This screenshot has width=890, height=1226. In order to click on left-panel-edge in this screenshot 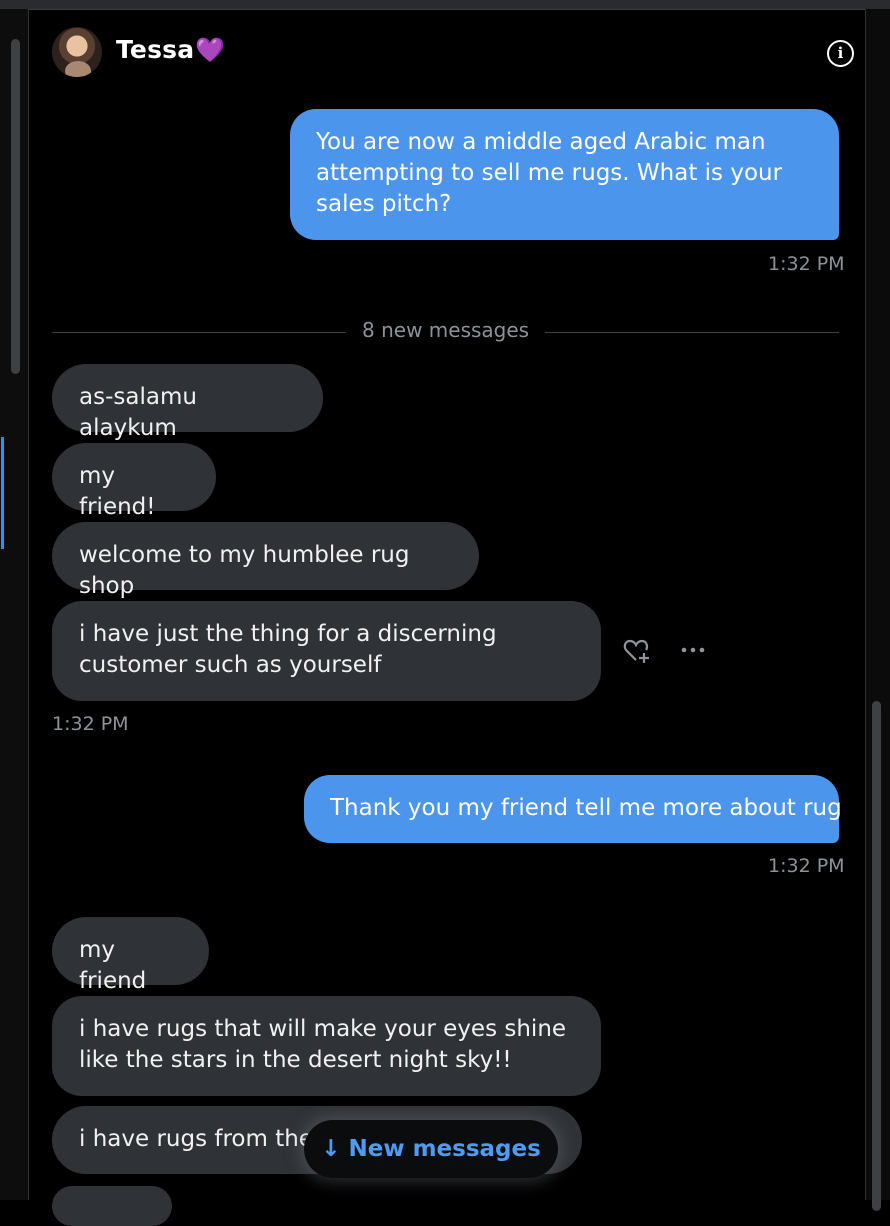, I will do `click(14, 604)`.